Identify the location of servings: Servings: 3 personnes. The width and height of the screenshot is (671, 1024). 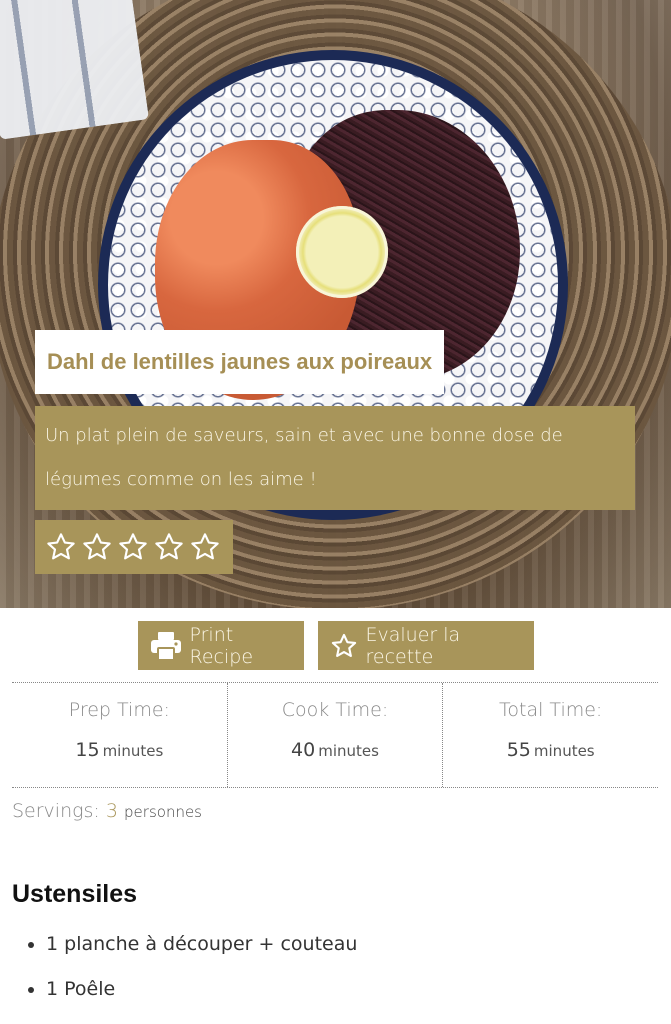
(107, 811).